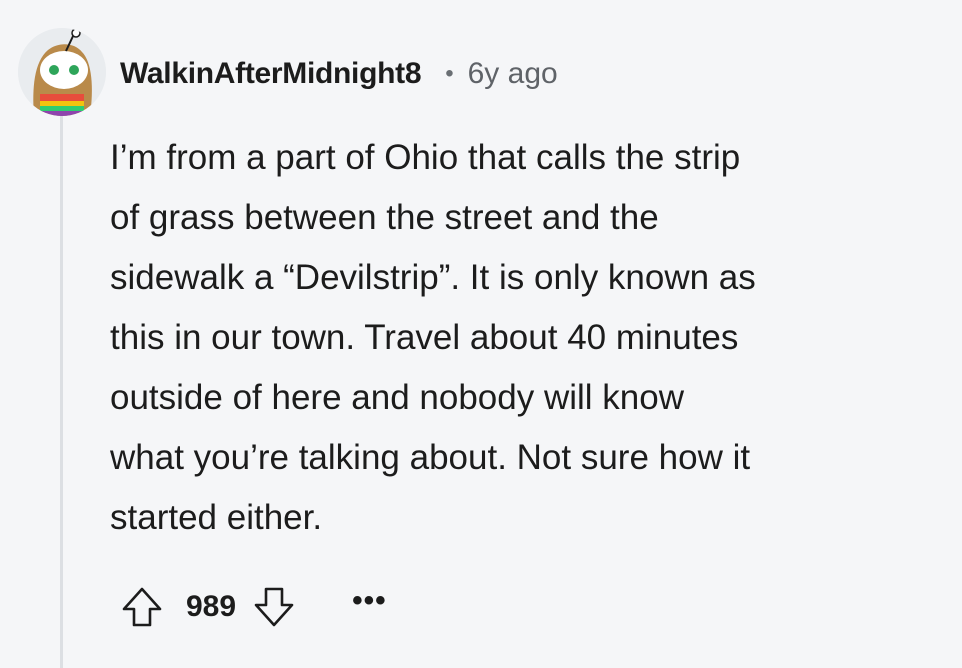 The height and width of the screenshot is (668, 962). I want to click on comment-actions: 989 •••, so click(252, 607).